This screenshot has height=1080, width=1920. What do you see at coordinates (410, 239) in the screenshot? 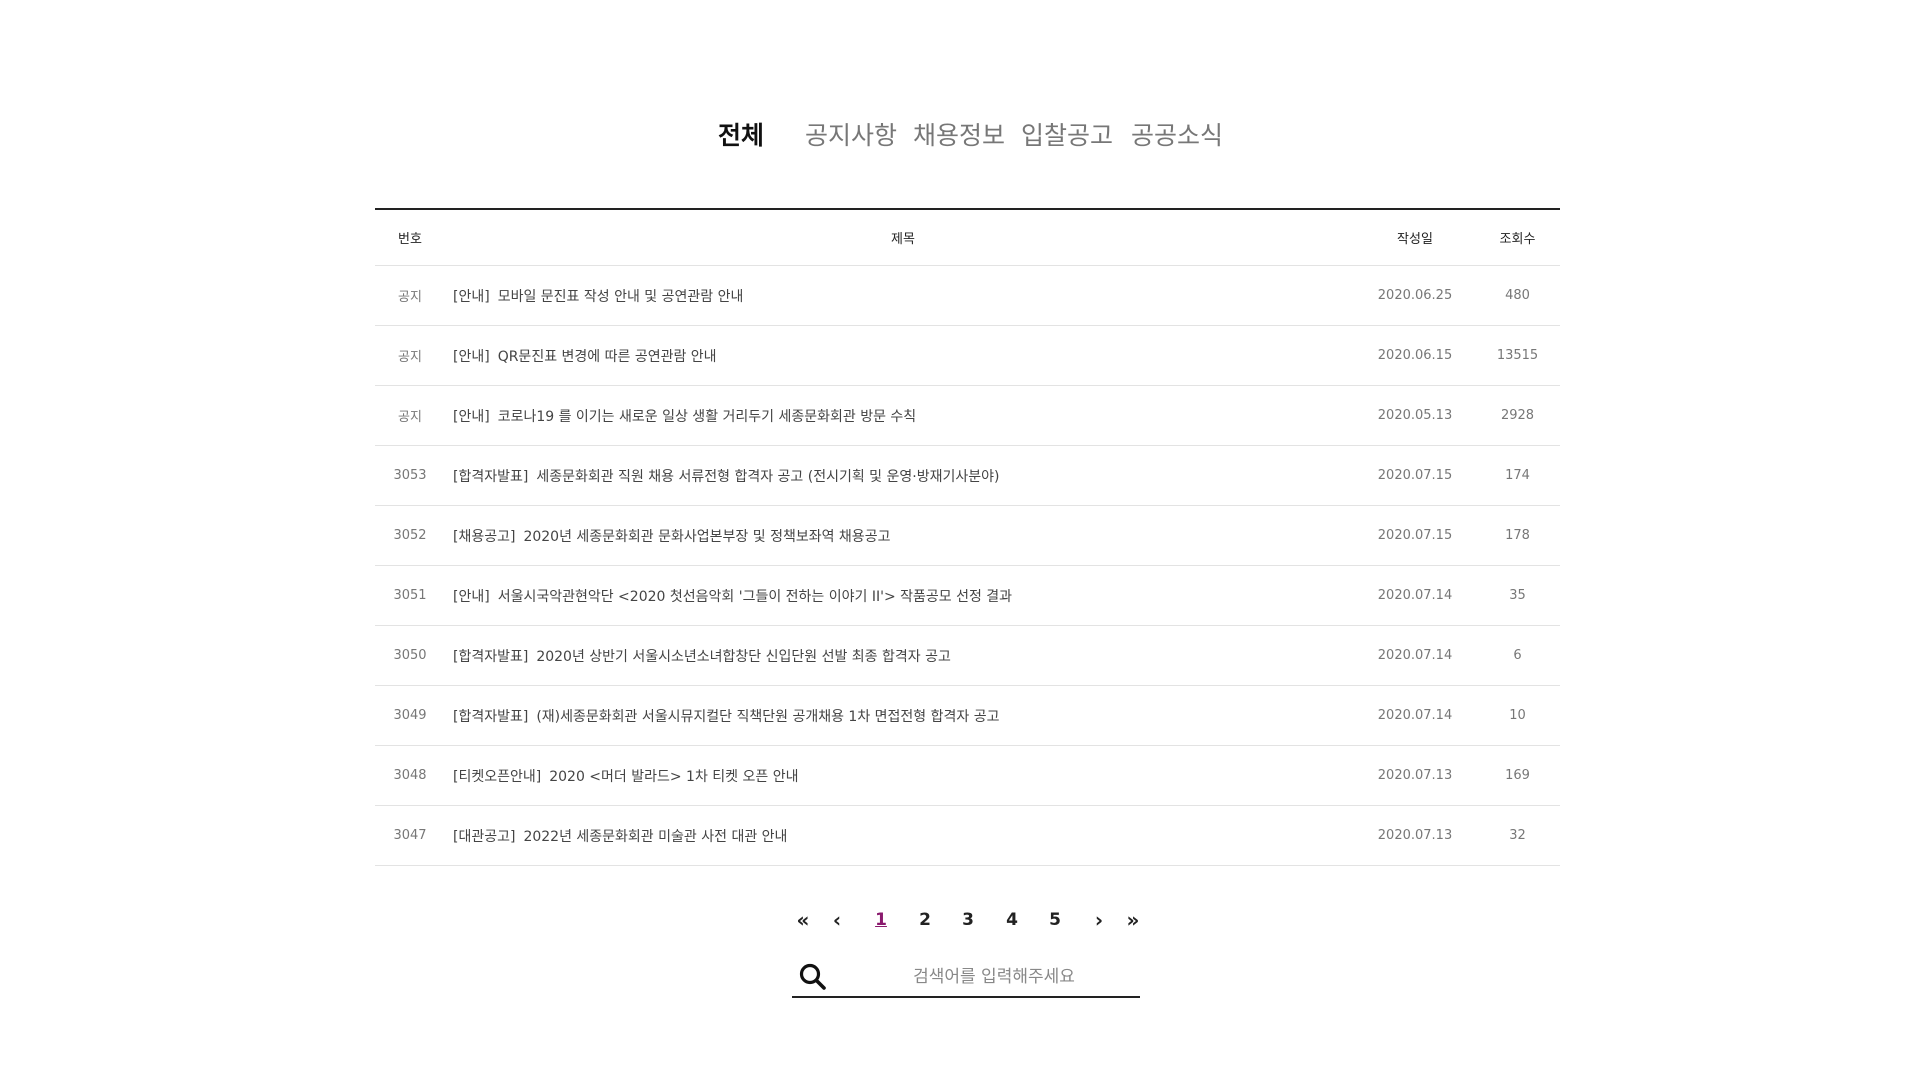
I see `header-num: 번호` at bounding box center [410, 239].